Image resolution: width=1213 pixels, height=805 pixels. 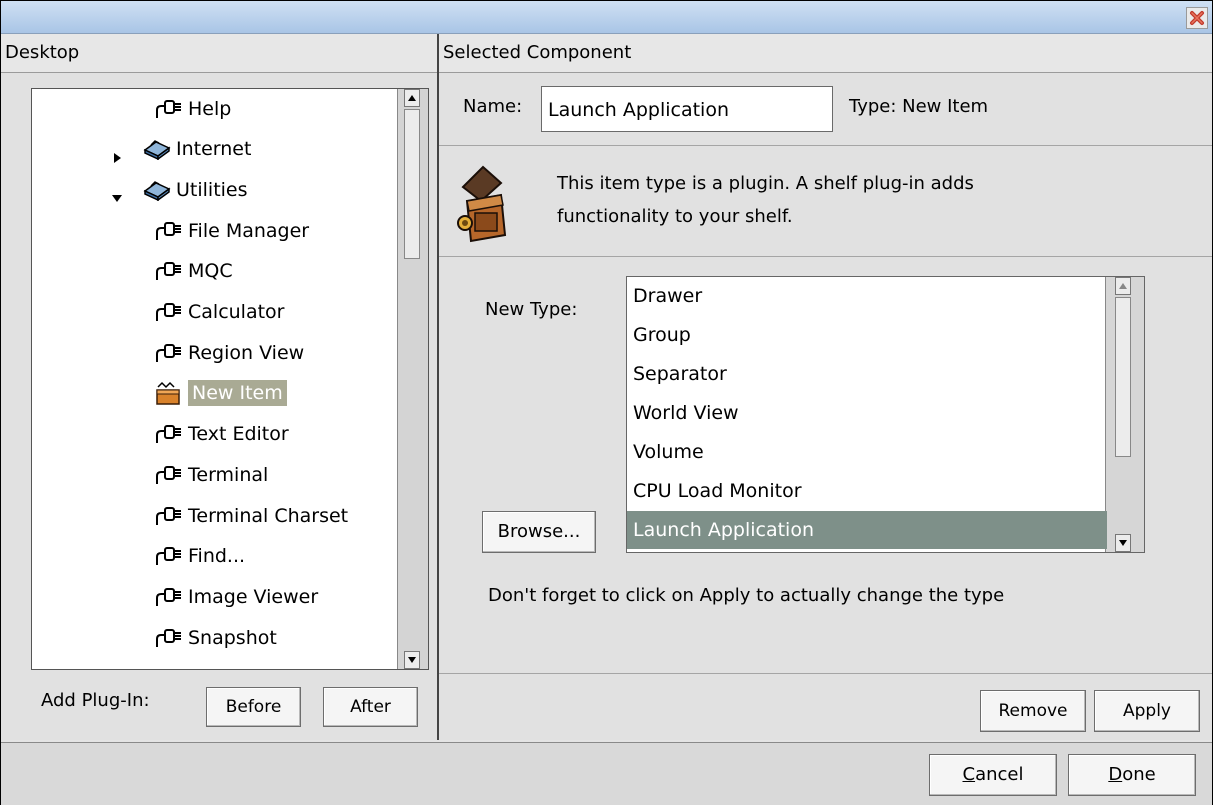 I want to click on tree-item: Utilities, so click(x=182, y=189).